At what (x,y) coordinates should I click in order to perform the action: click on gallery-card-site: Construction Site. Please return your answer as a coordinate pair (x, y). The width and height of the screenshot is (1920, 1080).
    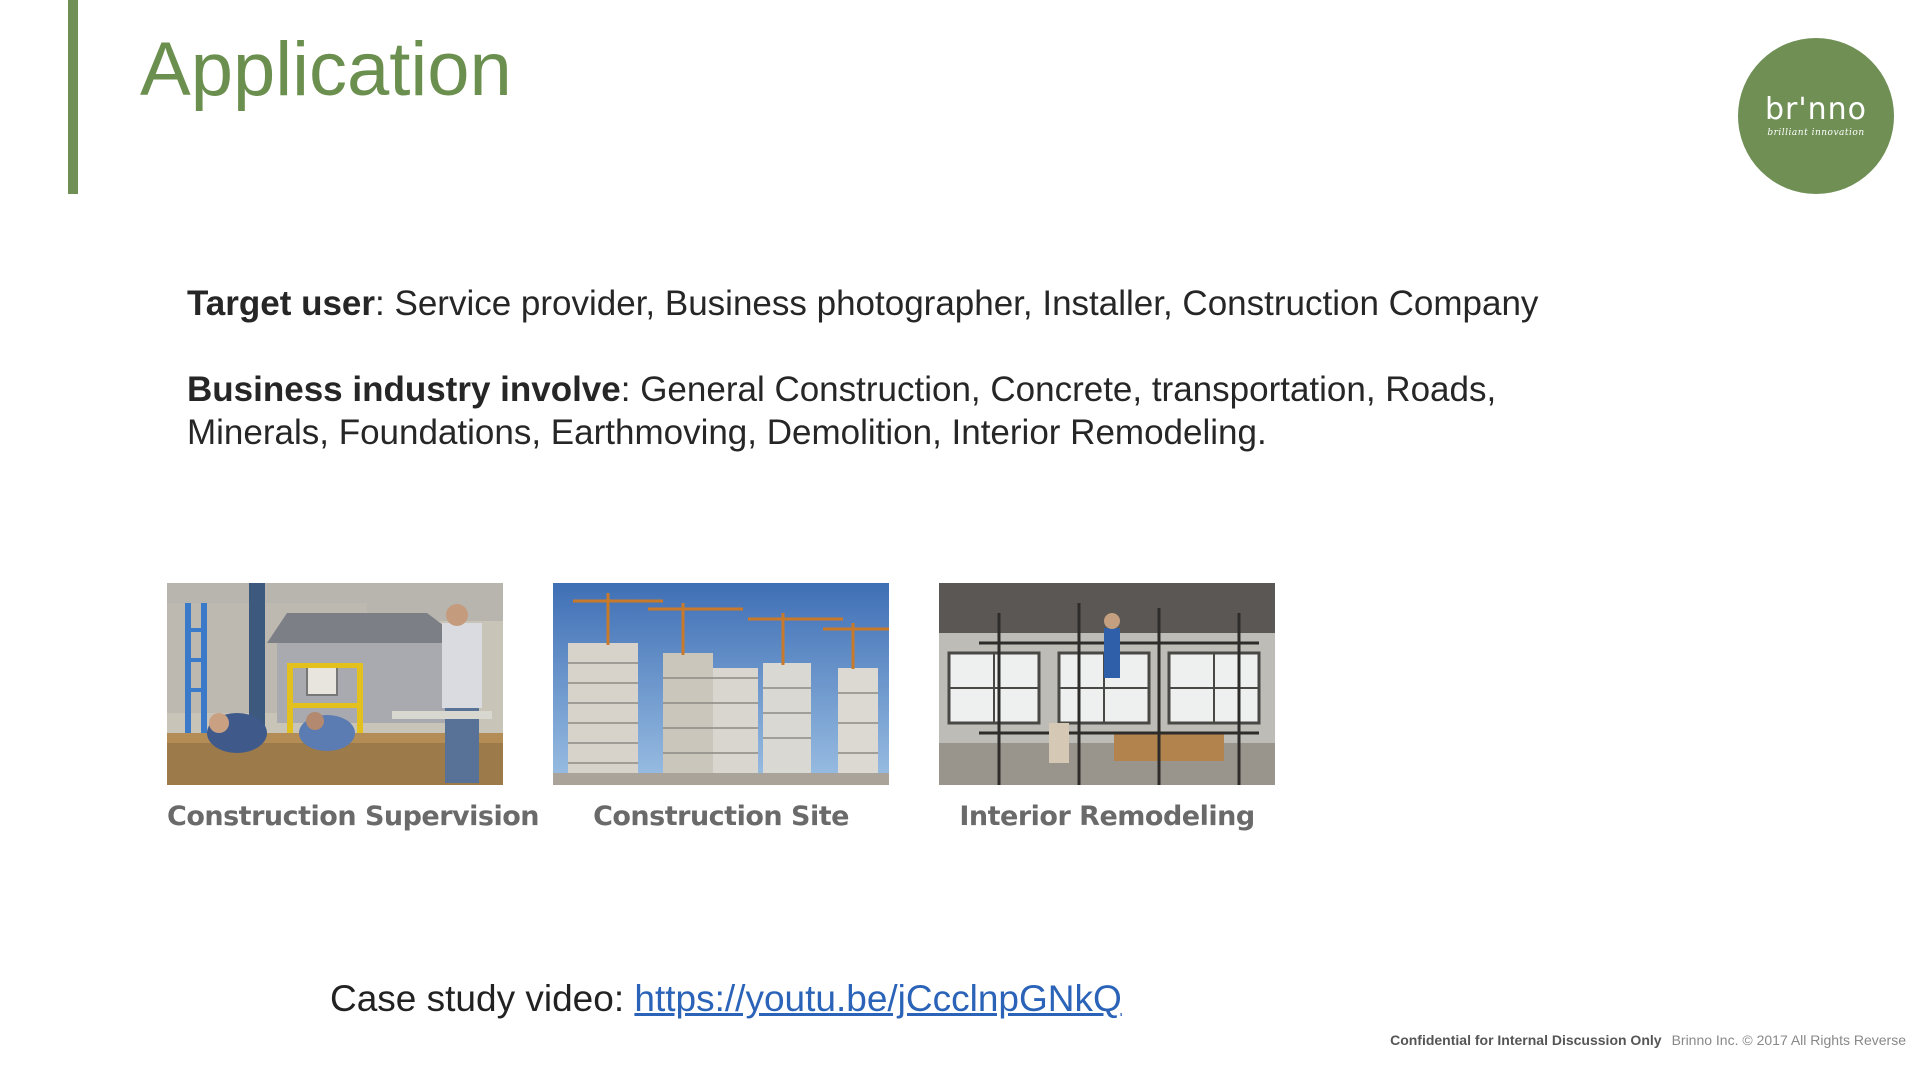
    Looking at the image, I should click on (721, 707).